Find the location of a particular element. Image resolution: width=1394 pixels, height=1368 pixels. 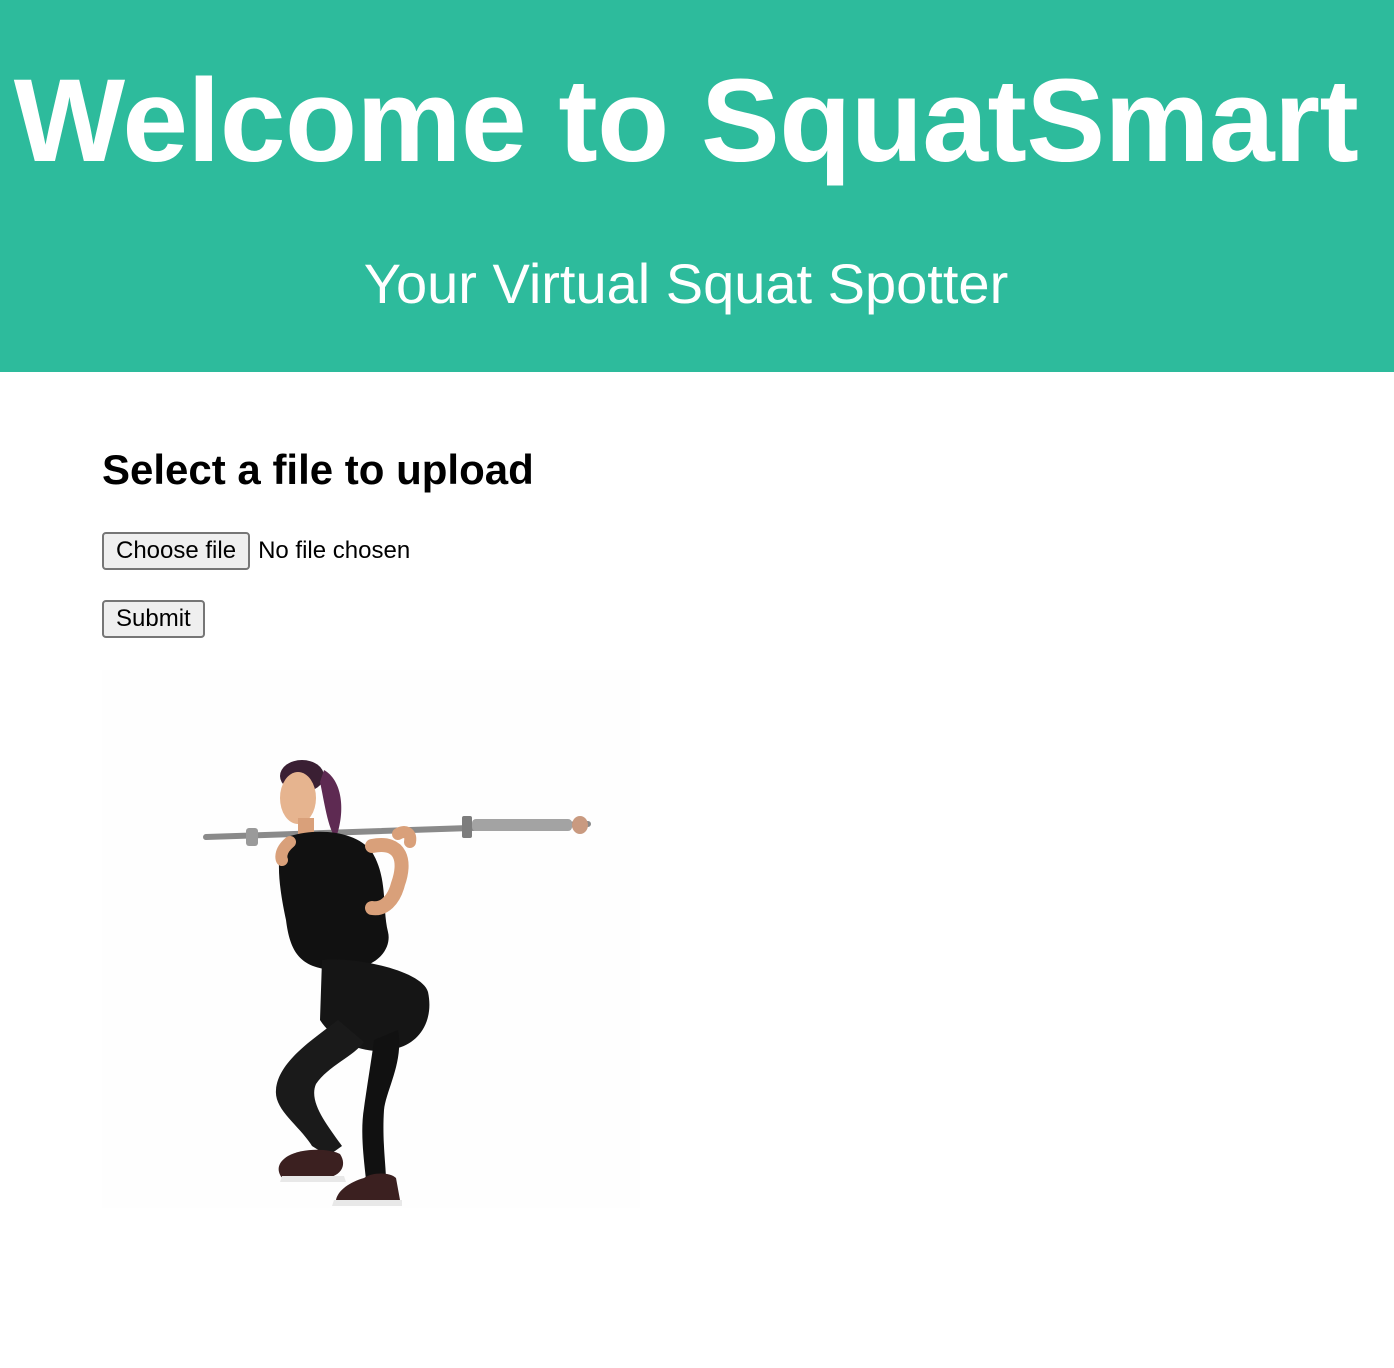

submit-row: Submit is located at coordinates (153, 619).